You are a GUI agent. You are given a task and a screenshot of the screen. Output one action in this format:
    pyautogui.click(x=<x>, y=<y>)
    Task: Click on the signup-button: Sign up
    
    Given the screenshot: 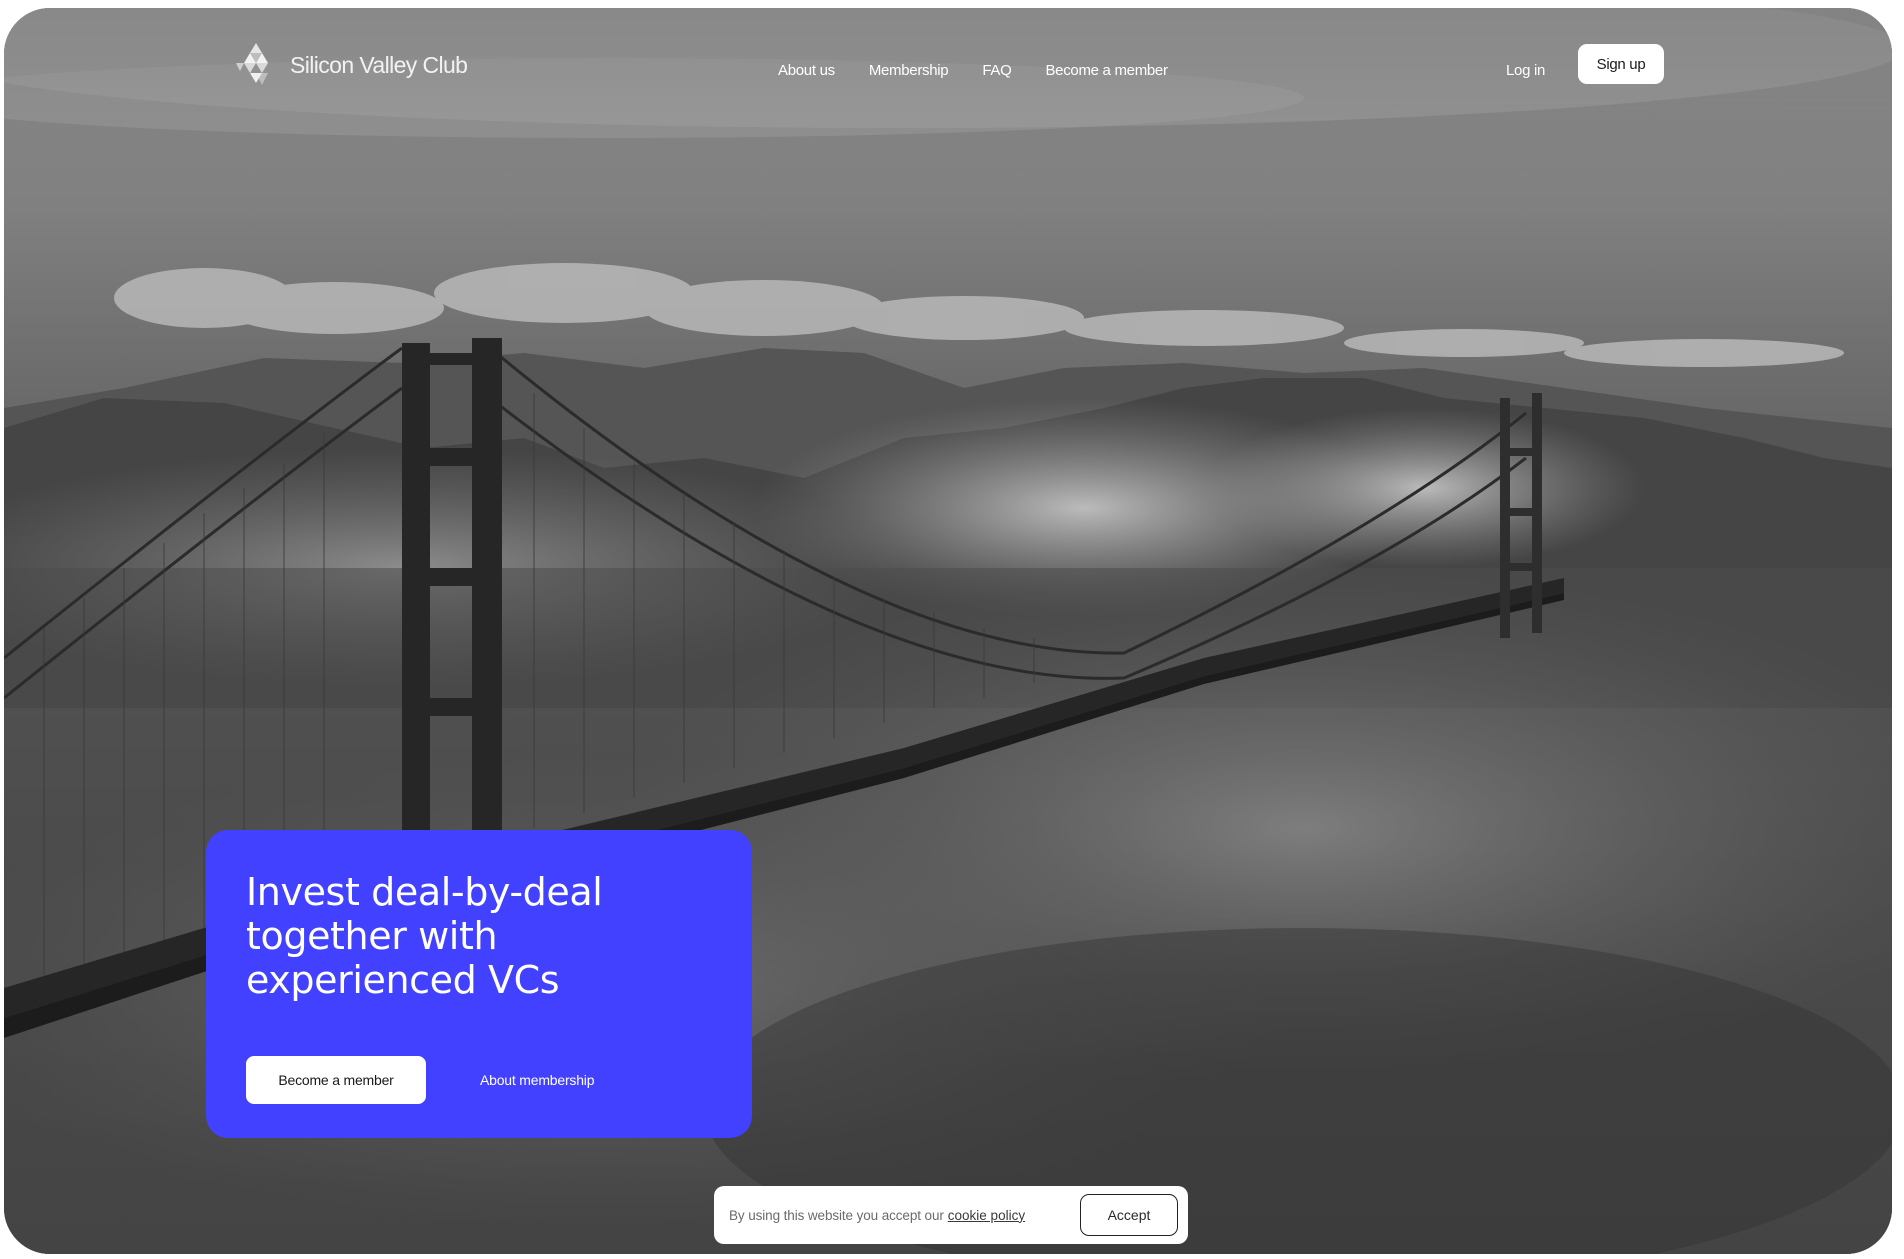 What is the action you would take?
    pyautogui.click(x=1621, y=64)
    